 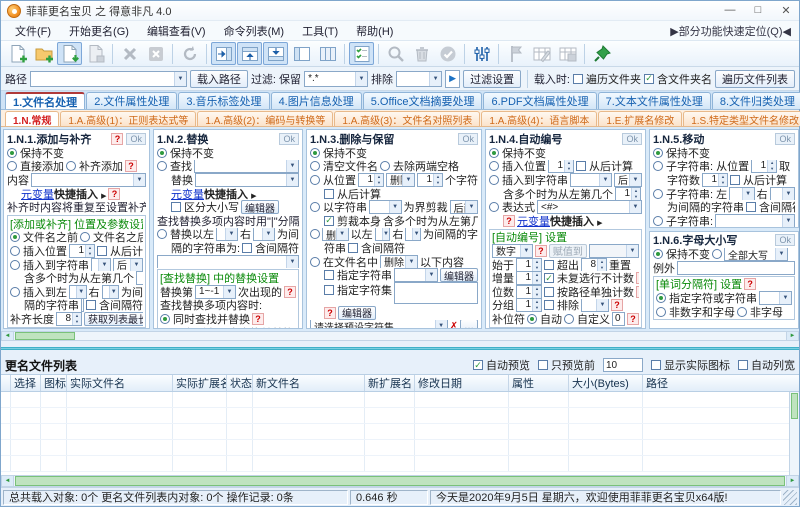 What do you see at coordinates (589, 278) in the screenshot?
I see `checkbox: ✓ 未复选行不计数` at bounding box center [589, 278].